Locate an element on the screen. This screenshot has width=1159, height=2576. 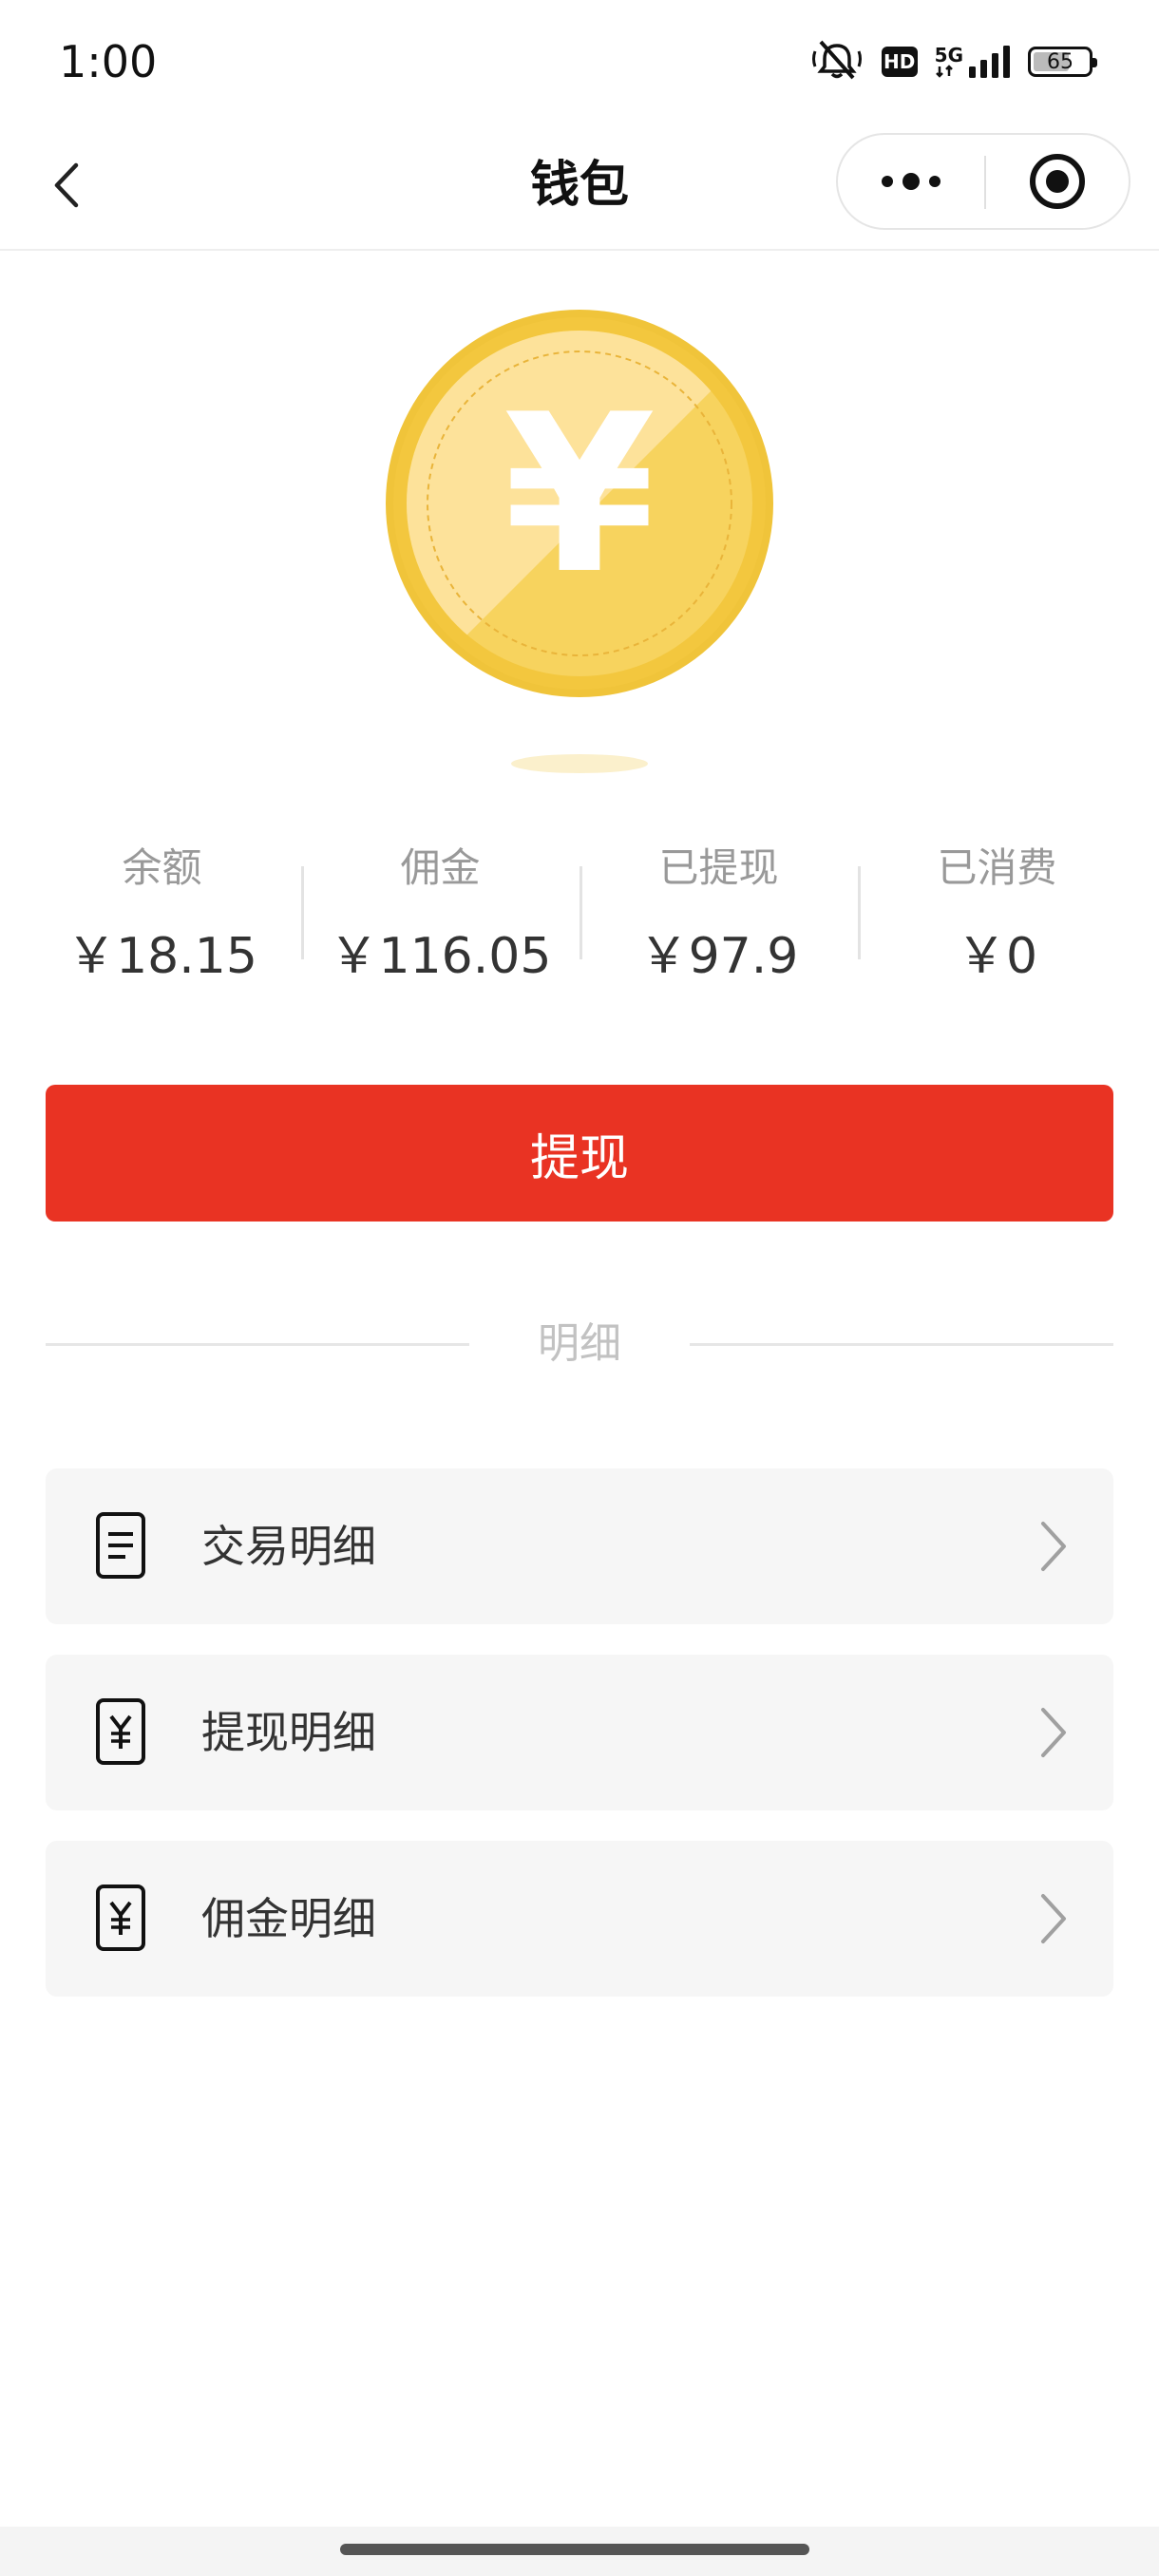
hd-badge: HD is located at coordinates (899, 62).